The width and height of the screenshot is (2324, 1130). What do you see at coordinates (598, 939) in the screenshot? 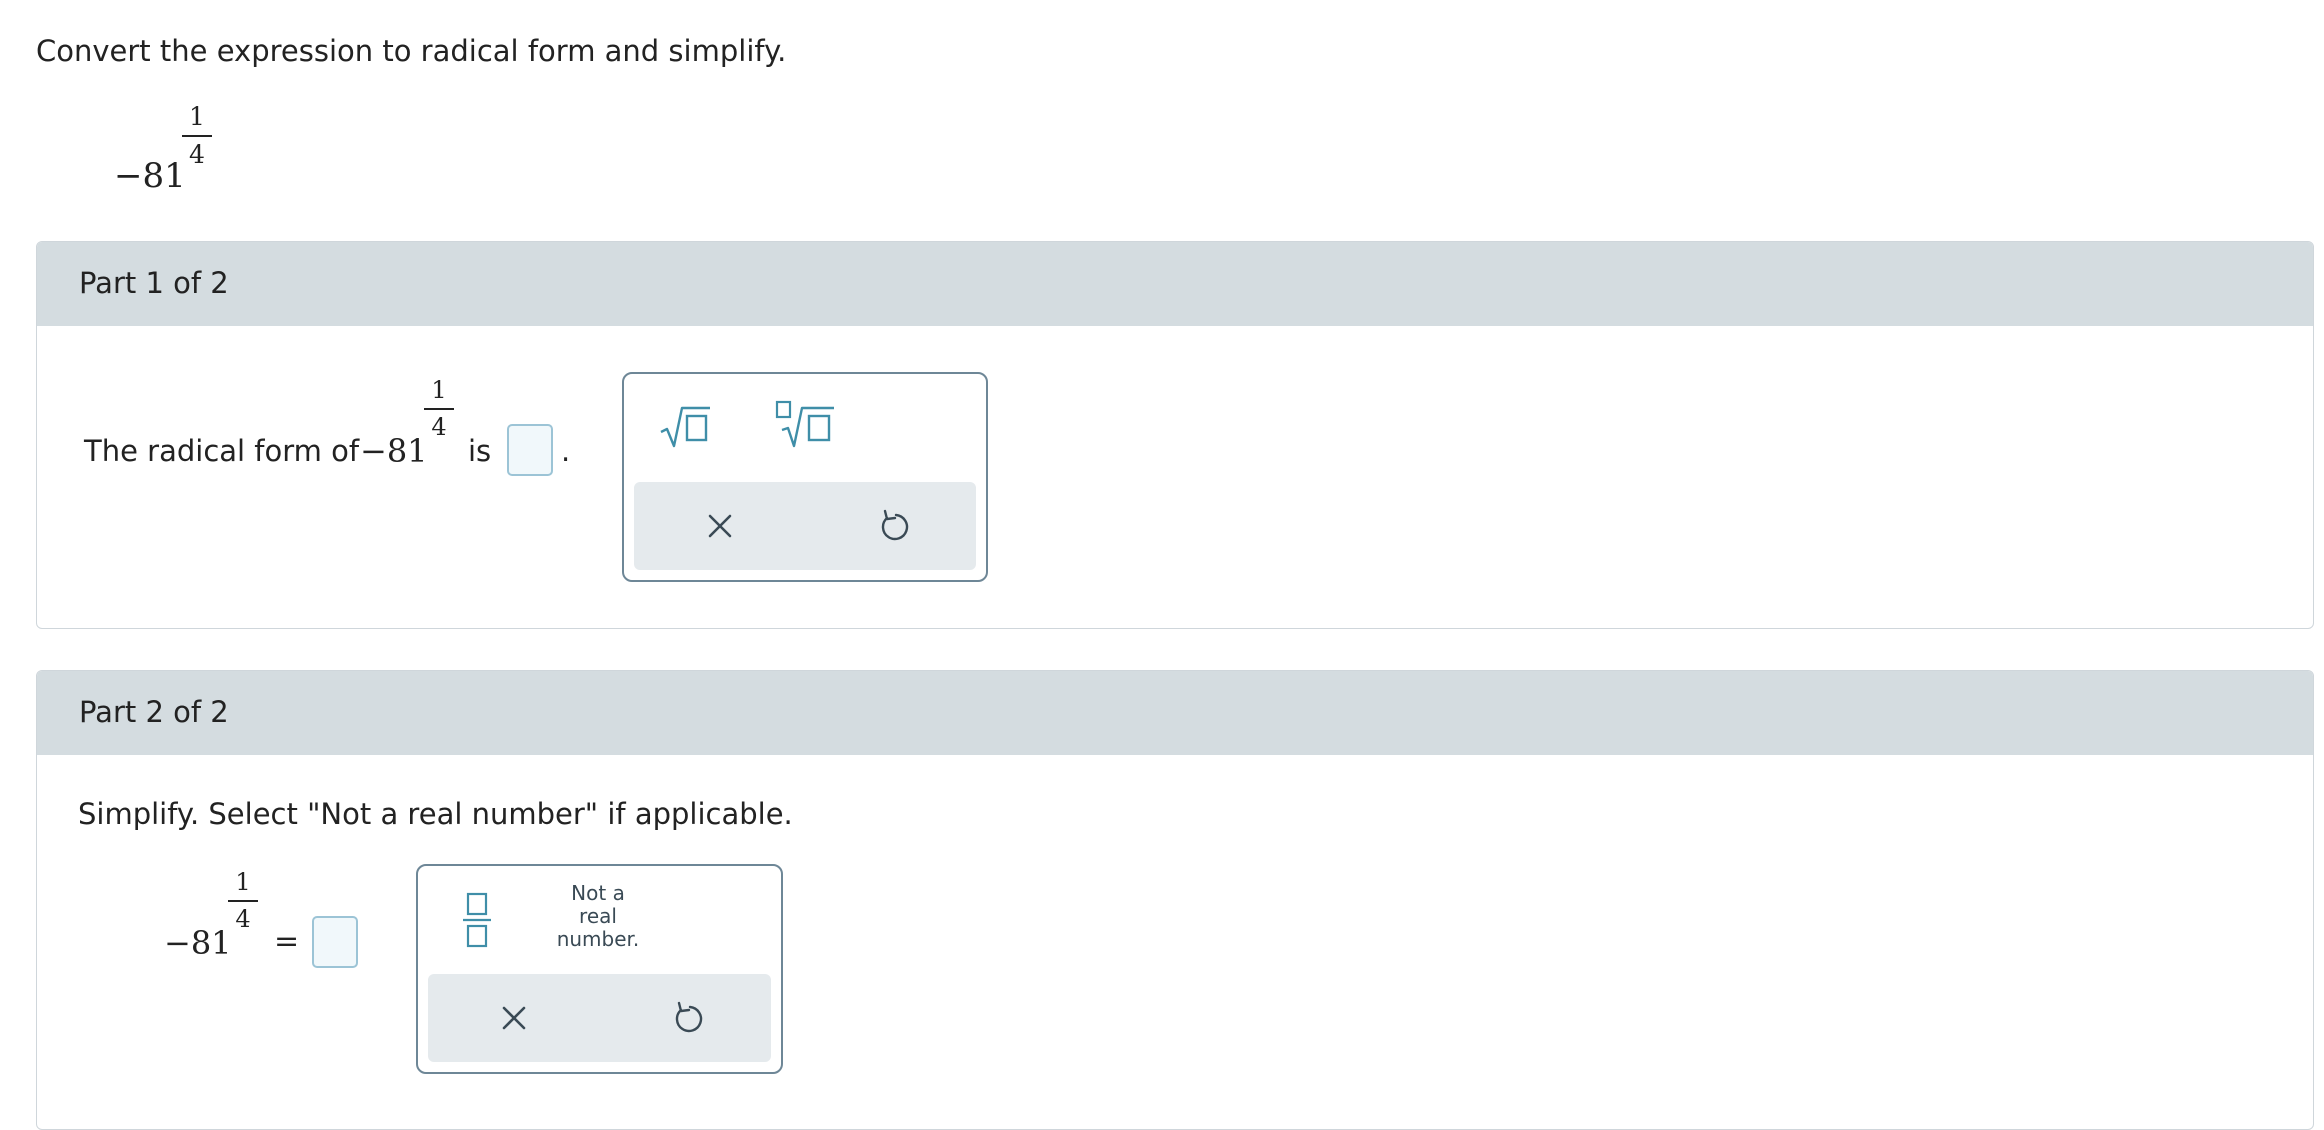
I see `not-real-line-3: number.` at bounding box center [598, 939].